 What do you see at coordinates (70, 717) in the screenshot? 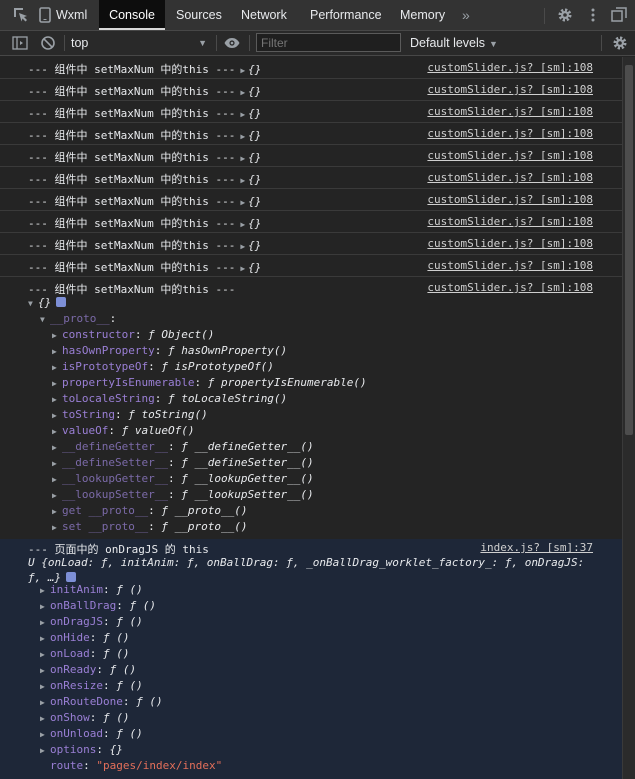
I see `property-key: onShow` at bounding box center [70, 717].